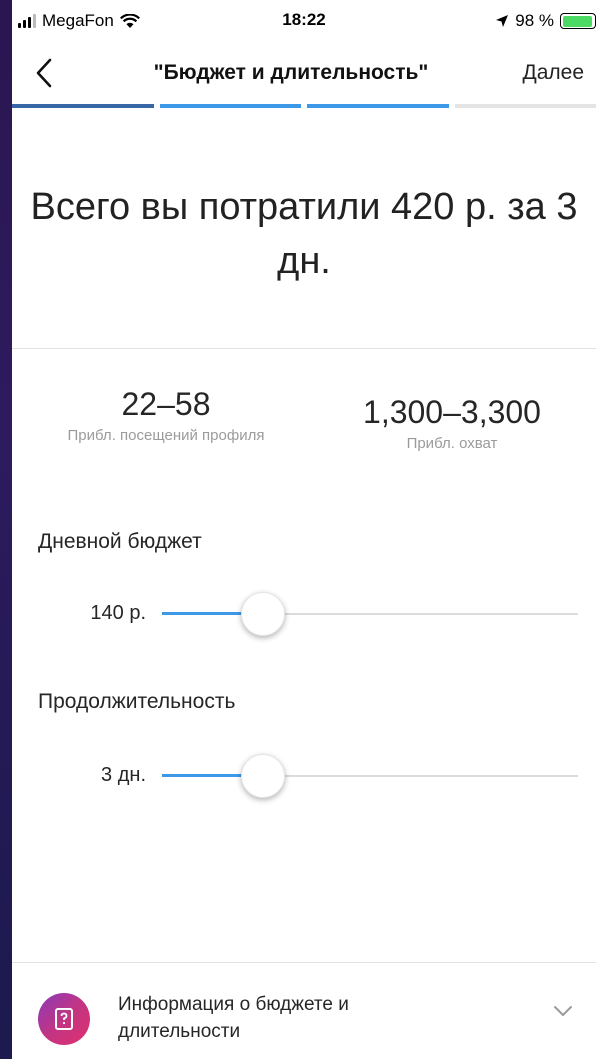 The image size is (596, 1059). I want to click on battery-percent: 98 %, so click(534, 20).